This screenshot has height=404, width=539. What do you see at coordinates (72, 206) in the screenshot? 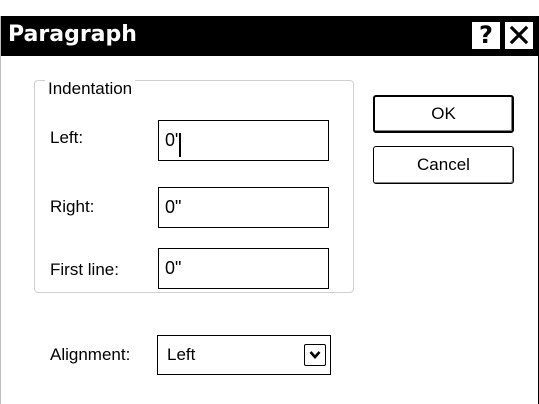
I see `right-label: Right:` at bounding box center [72, 206].